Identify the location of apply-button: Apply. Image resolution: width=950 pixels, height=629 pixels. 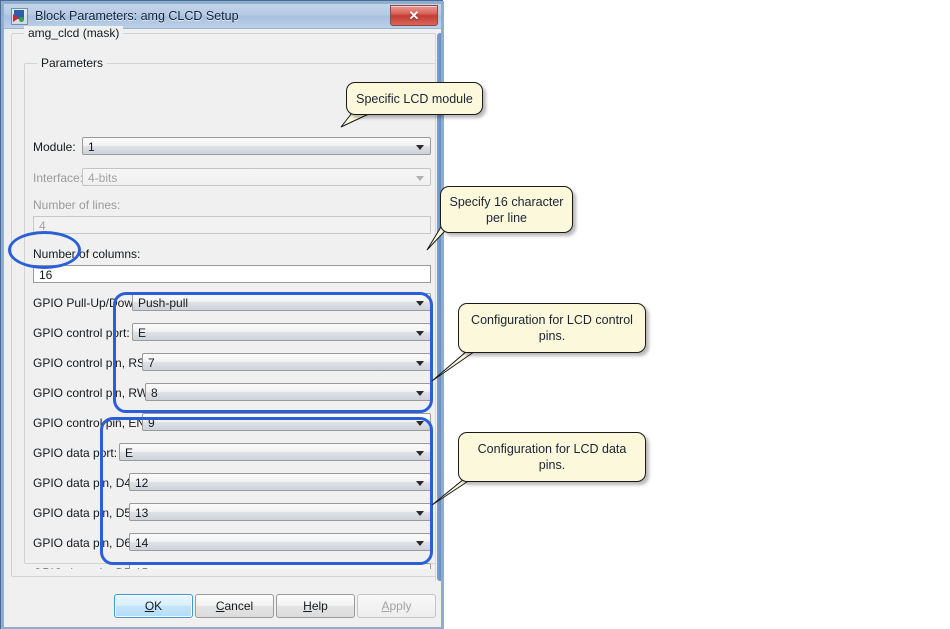
(396, 606).